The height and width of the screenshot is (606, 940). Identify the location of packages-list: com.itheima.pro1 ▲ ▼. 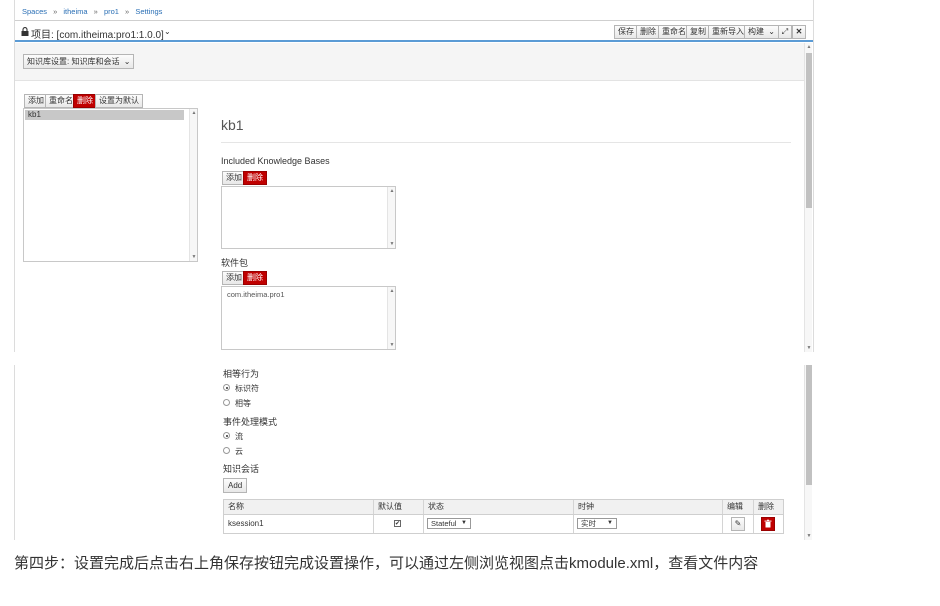
(308, 318).